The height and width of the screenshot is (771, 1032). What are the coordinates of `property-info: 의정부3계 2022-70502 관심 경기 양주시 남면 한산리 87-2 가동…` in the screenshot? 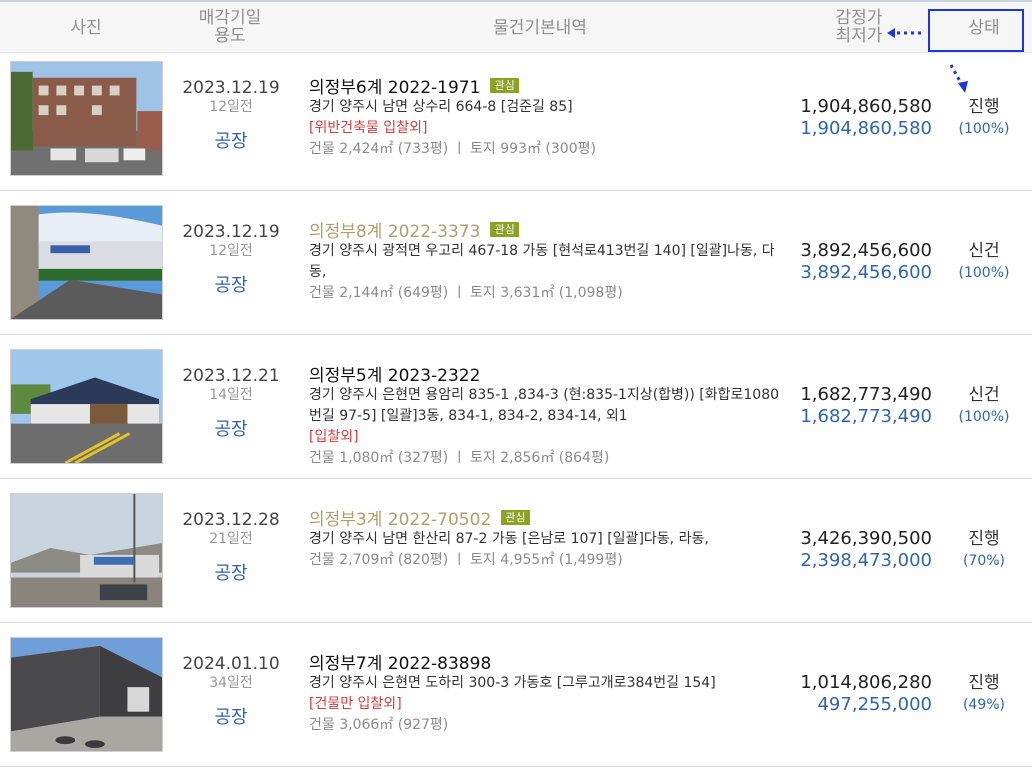 It's located at (549, 538).